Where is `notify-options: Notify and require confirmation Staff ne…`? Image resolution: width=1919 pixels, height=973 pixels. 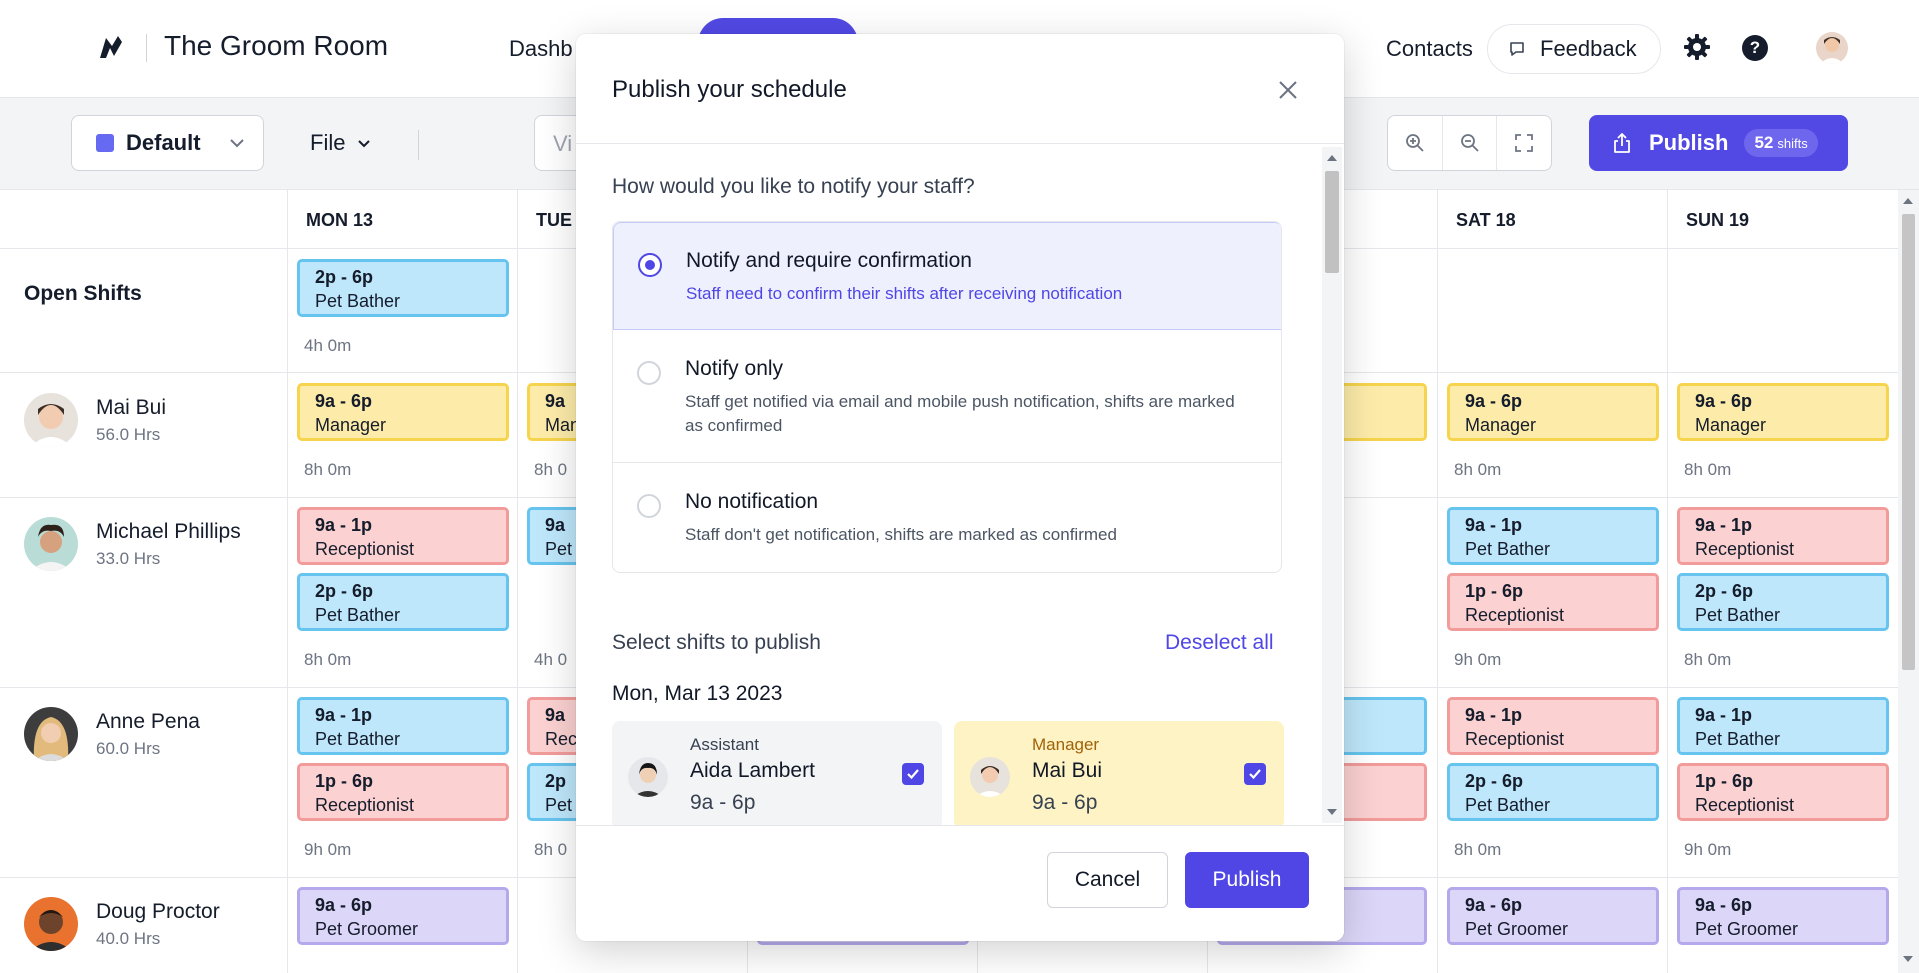 notify-options: Notify and require confirmation Staff ne… is located at coordinates (947, 397).